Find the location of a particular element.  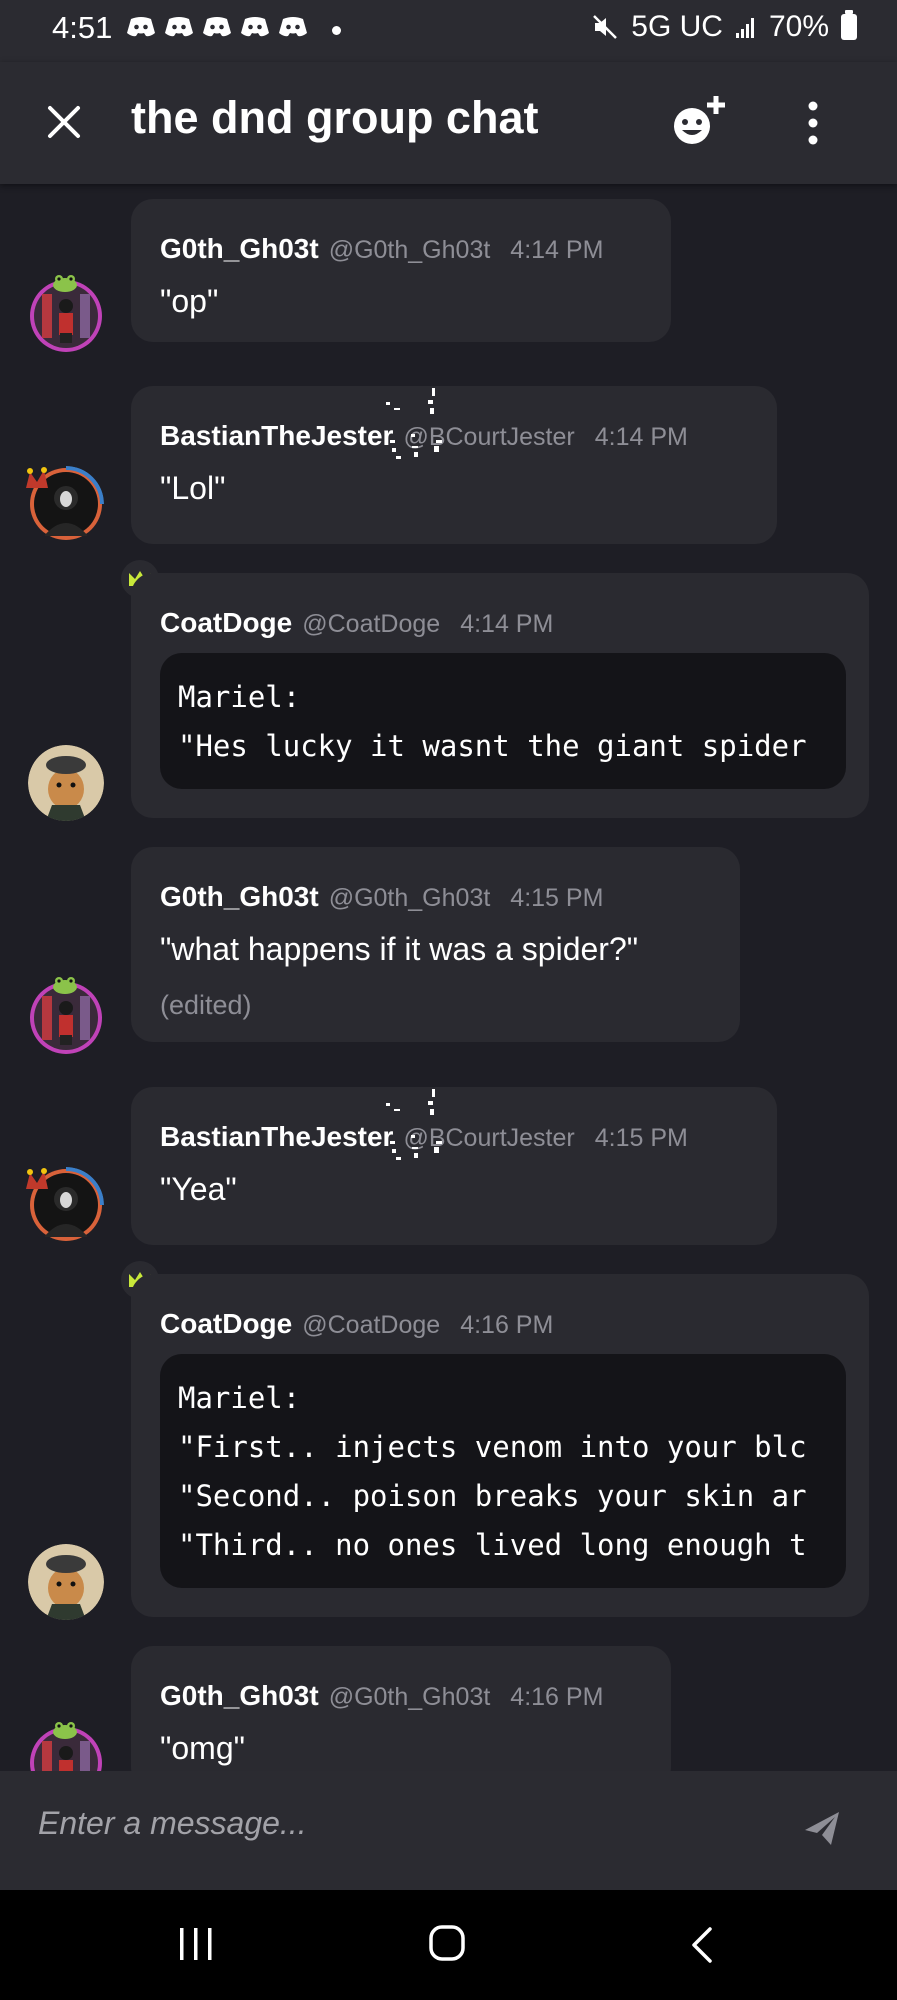

message-header: CoatDoge @CoatDoge 4:14 PM is located at coordinates (356, 623).